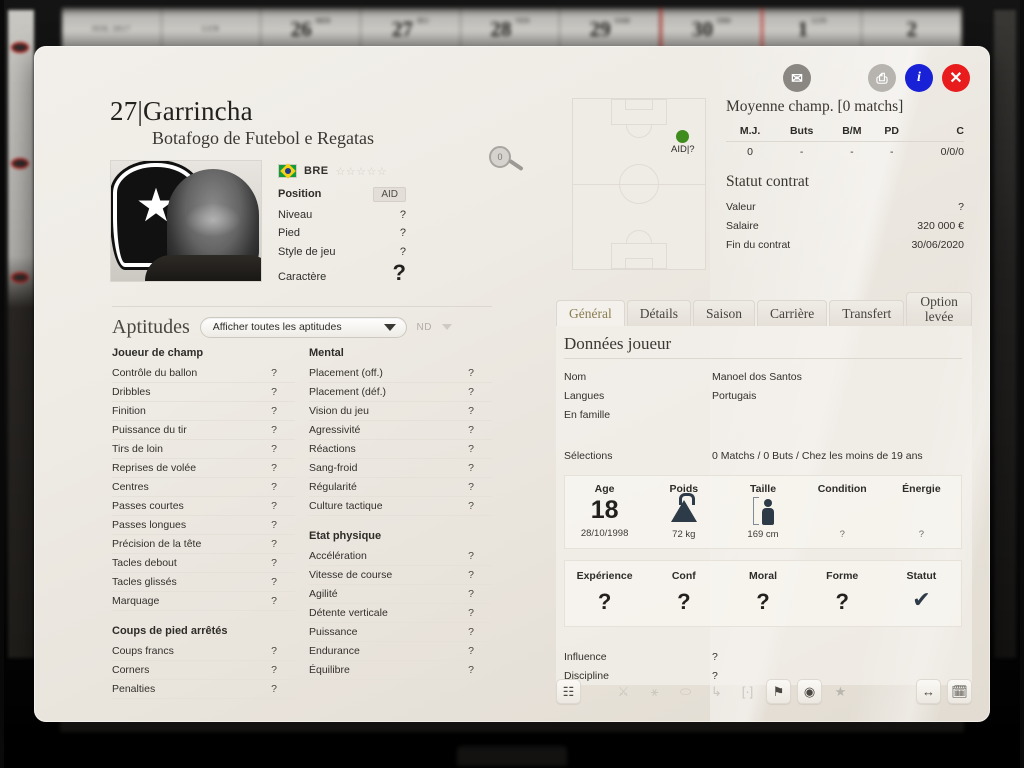 The height and width of the screenshot is (768, 1024). What do you see at coordinates (203, 689) in the screenshot?
I see `aptitude-row: Penalties?` at bounding box center [203, 689].